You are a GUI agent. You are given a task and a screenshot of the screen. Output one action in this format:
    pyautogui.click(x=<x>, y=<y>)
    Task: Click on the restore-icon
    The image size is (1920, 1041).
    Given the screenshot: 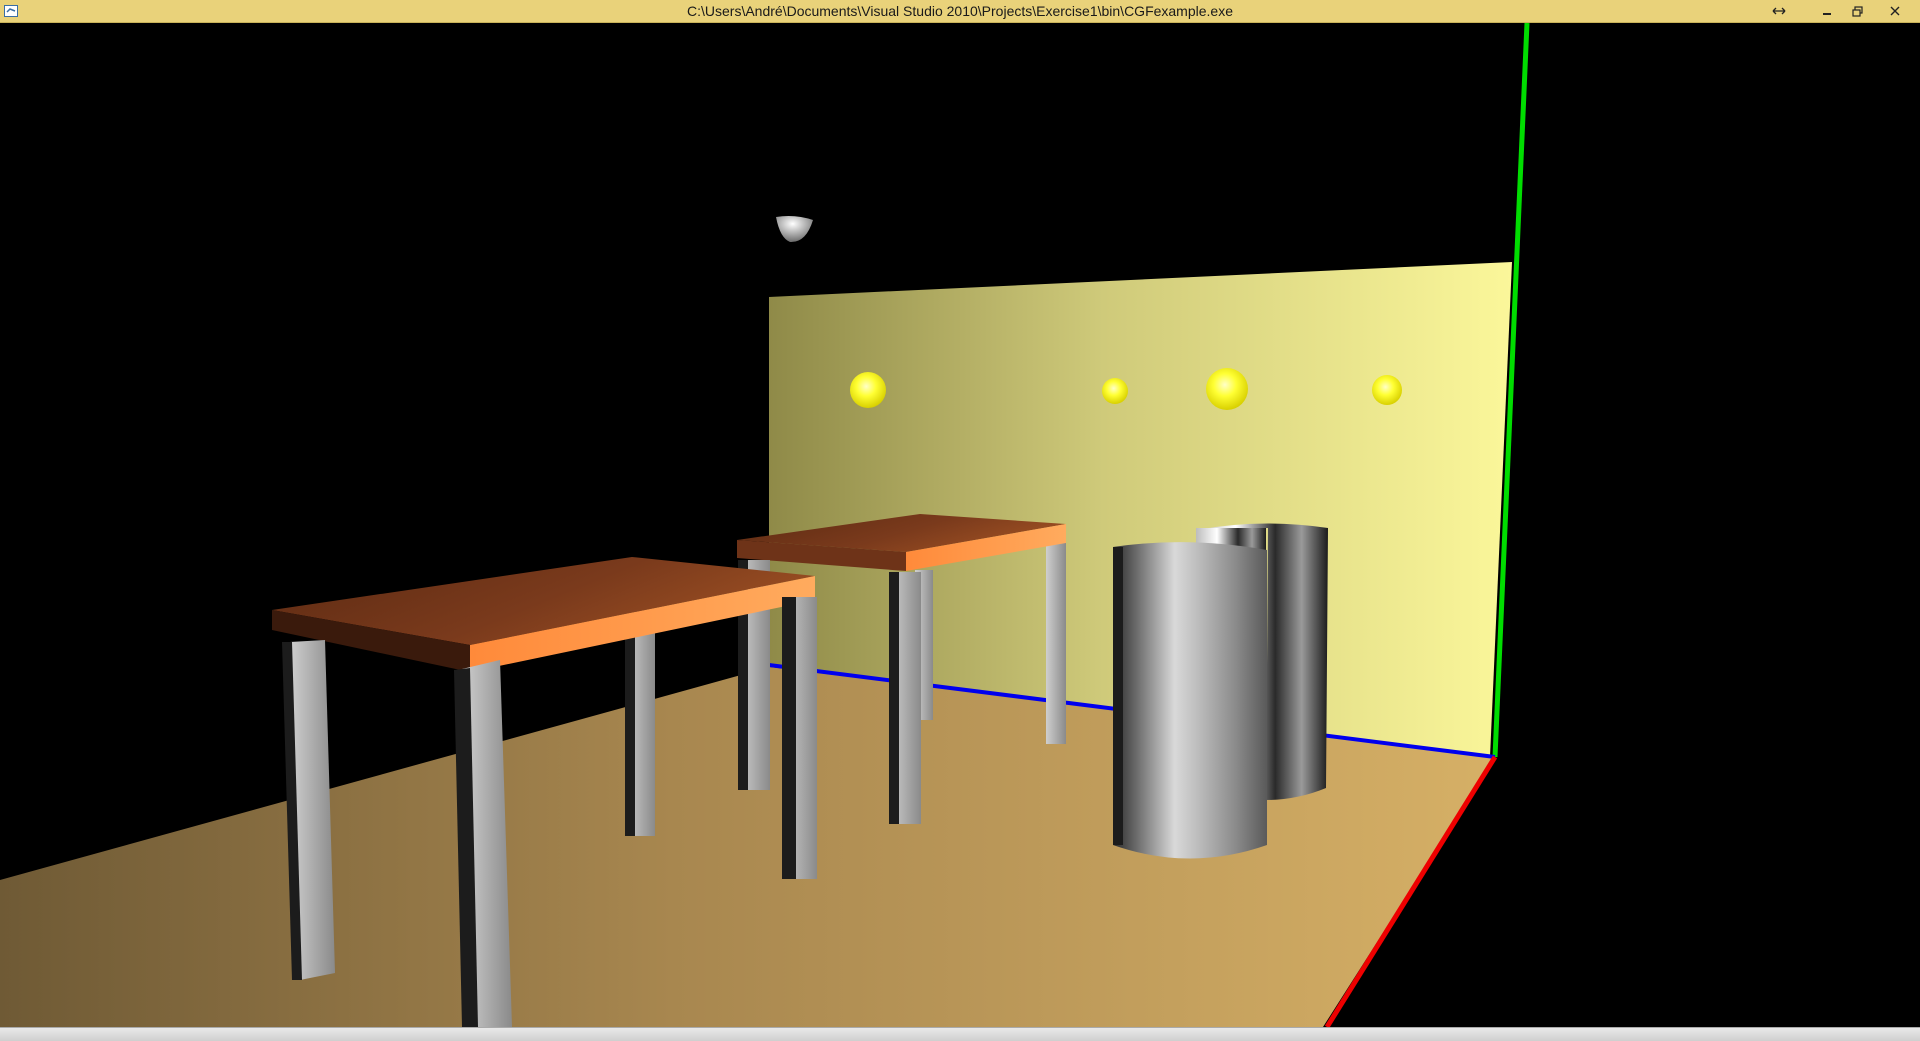 What is the action you would take?
    pyautogui.click(x=1857, y=11)
    